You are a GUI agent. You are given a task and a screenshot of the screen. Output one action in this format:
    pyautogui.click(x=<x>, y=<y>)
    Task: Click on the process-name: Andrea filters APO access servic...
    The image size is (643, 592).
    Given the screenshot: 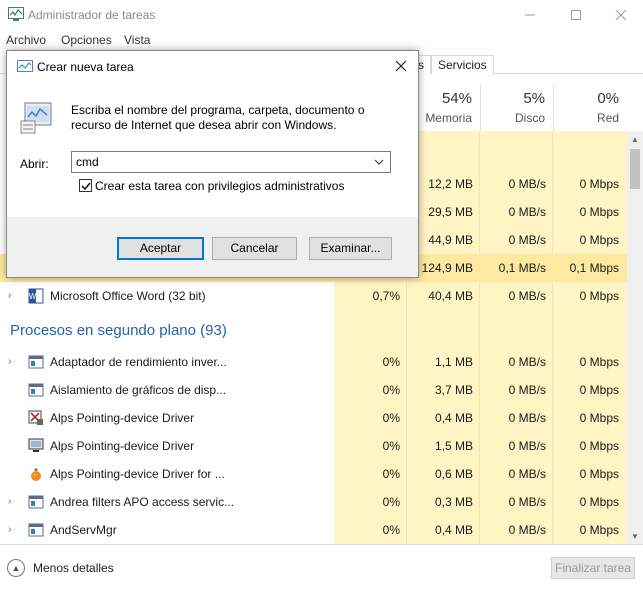 What is the action you would take?
    pyautogui.click(x=142, y=502)
    